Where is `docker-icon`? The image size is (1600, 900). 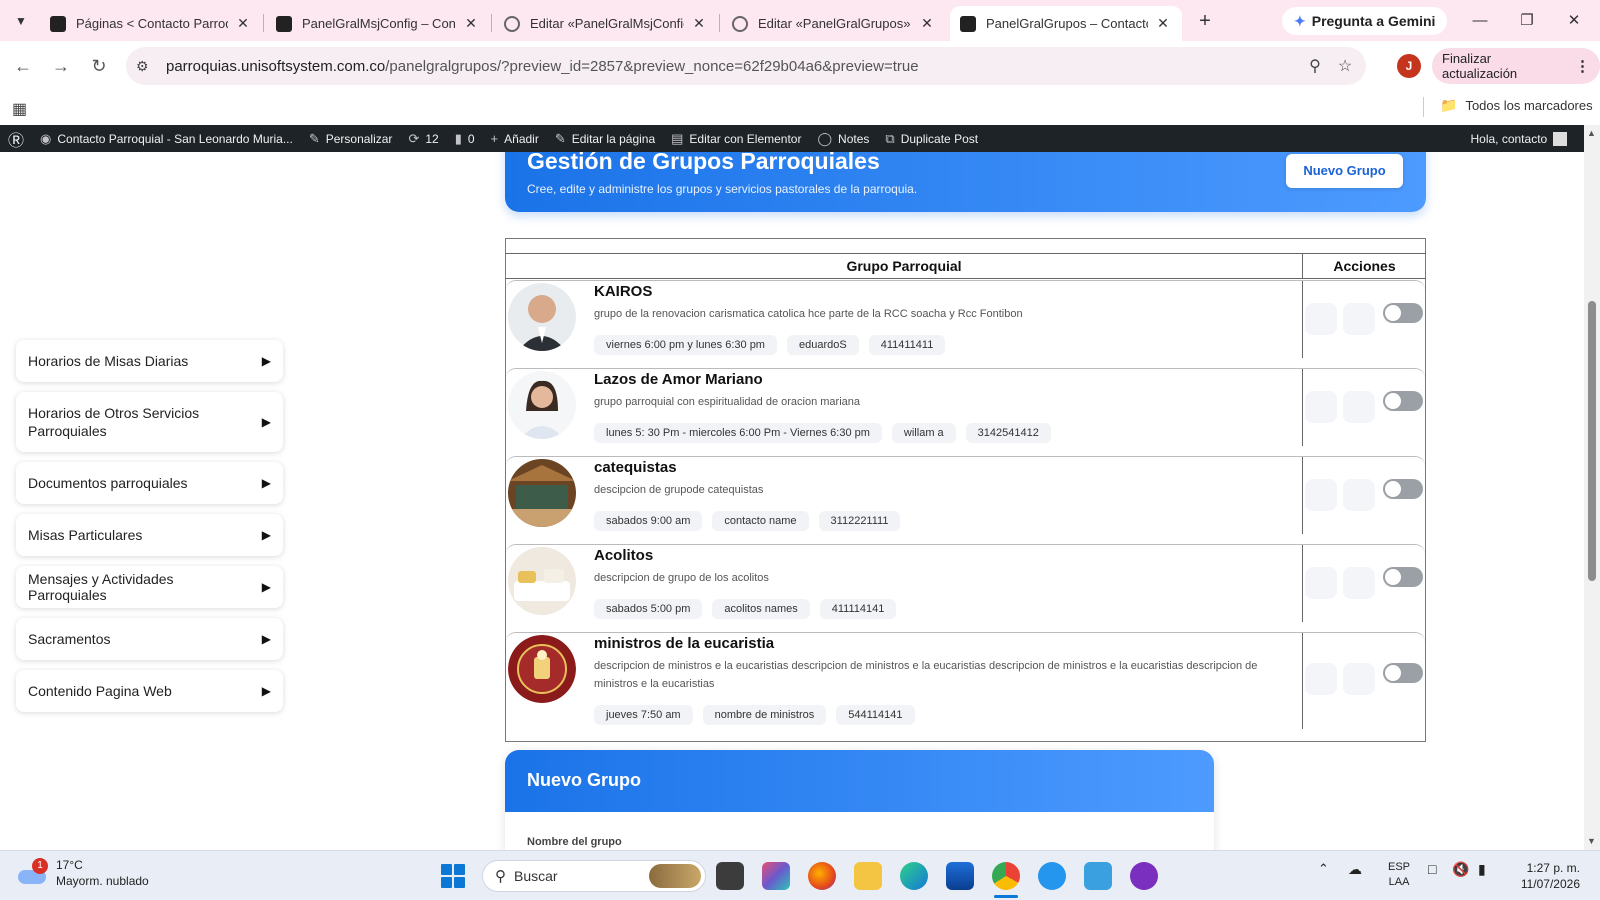
docker-icon is located at coordinates (1052, 876).